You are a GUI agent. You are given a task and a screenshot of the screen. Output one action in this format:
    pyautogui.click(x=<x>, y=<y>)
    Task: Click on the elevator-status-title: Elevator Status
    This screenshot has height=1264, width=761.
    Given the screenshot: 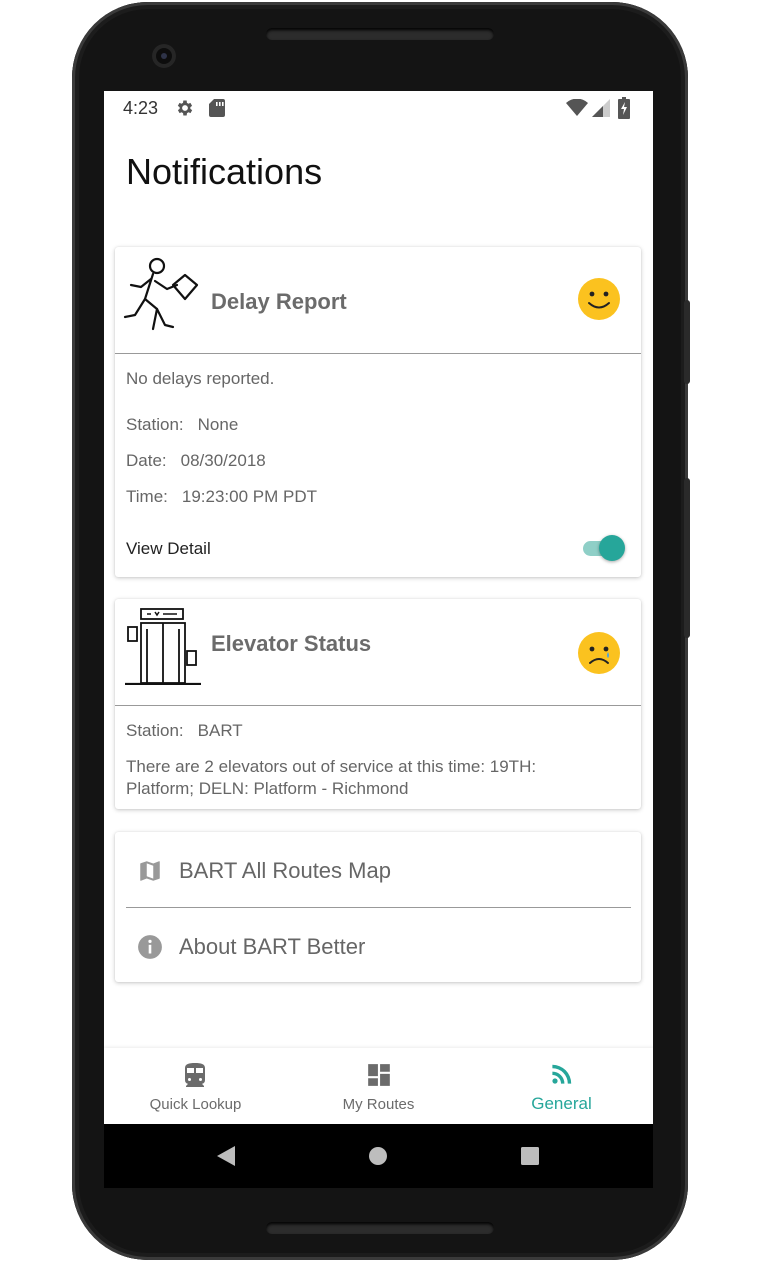 What is the action you would take?
    pyautogui.click(x=291, y=643)
    